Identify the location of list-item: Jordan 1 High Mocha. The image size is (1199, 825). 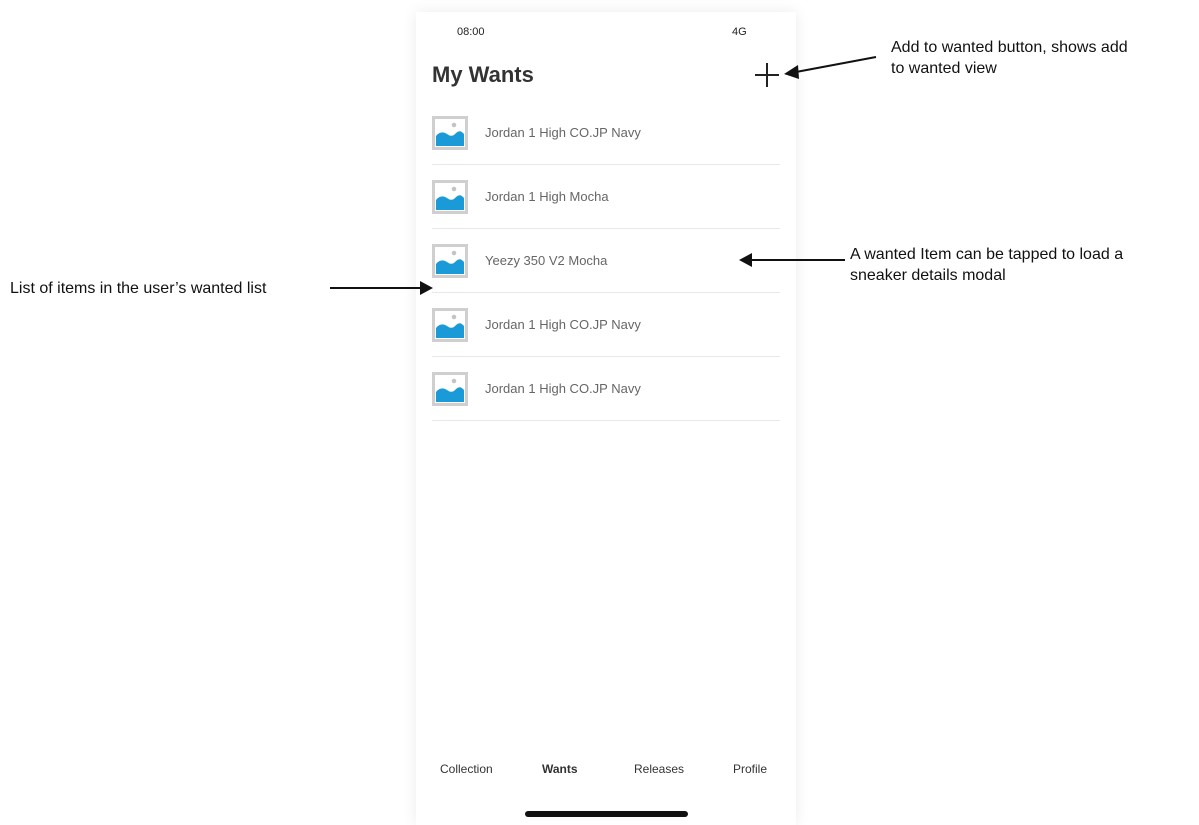
(606, 197).